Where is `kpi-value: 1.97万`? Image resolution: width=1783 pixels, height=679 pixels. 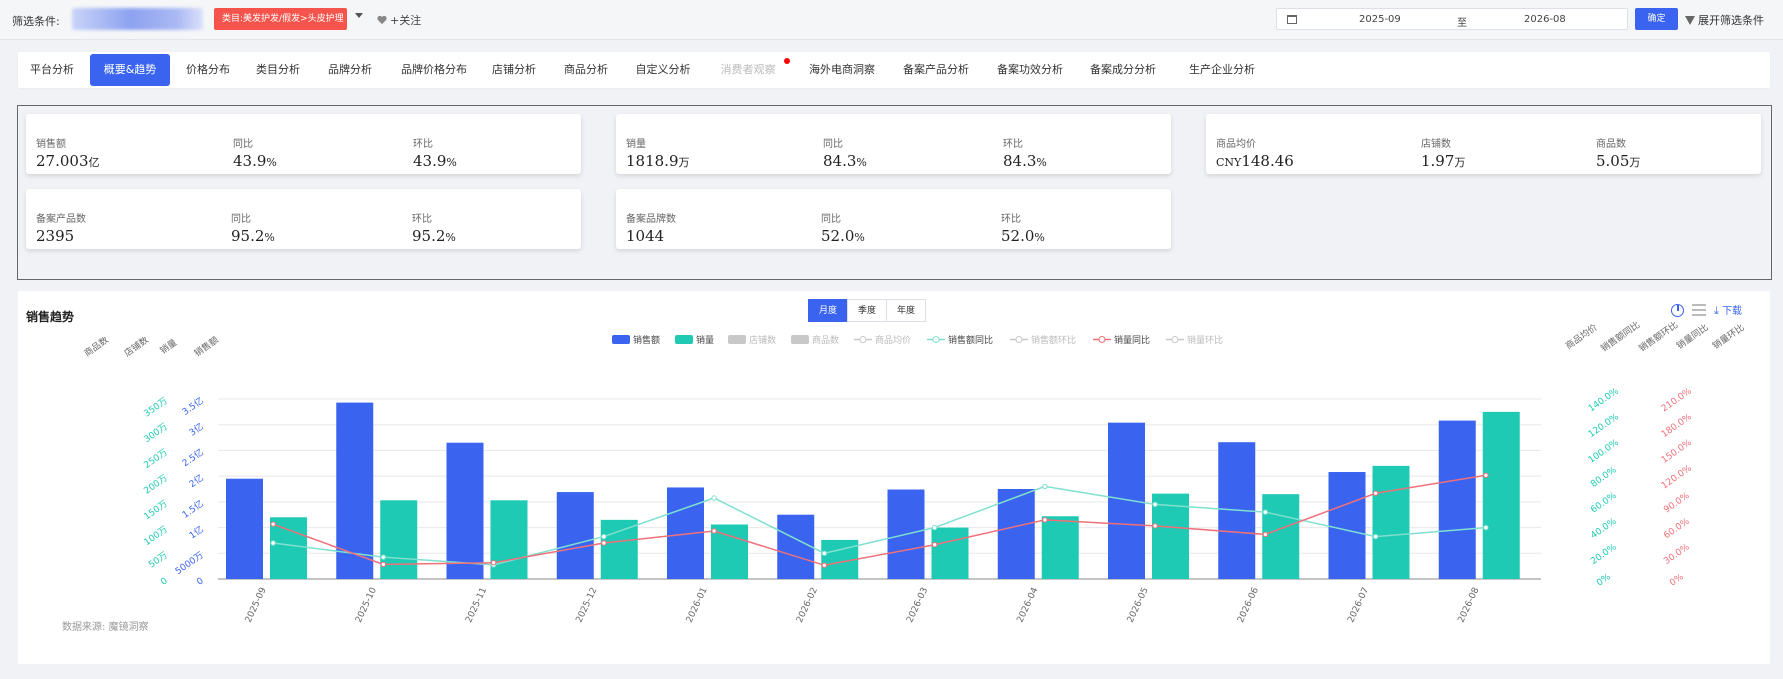 kpi-value: 1.97万 is located at coordinates (1443, 161).